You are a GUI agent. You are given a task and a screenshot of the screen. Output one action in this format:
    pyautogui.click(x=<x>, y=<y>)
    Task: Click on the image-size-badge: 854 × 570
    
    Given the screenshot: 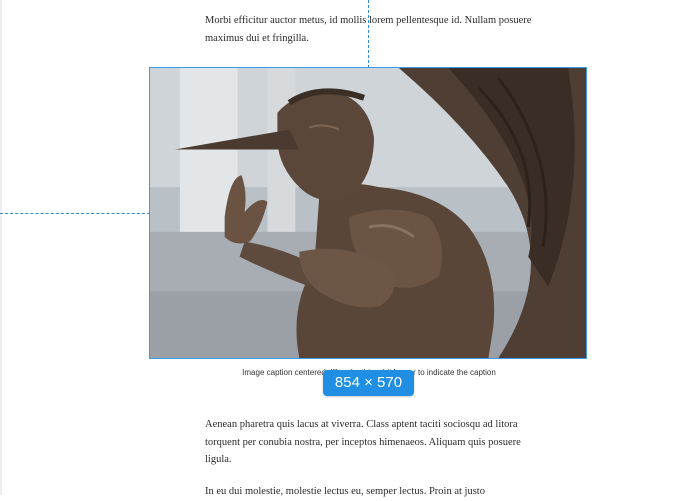 What is the action you would take?
    pyautogui.click(x=368, y=383)
    